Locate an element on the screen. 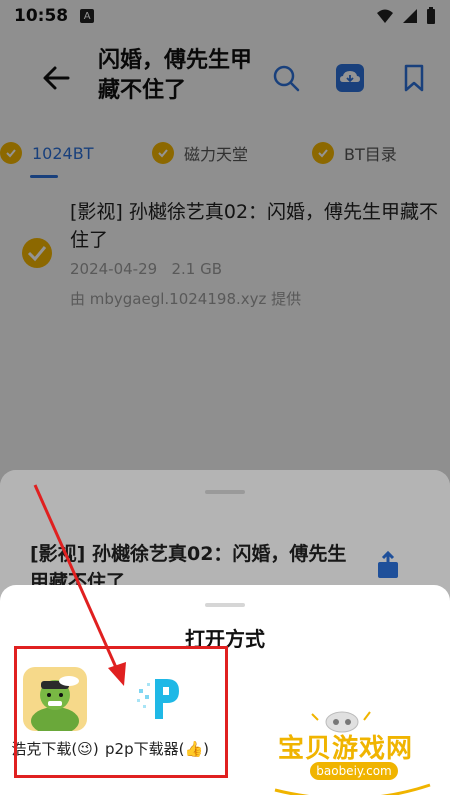  watermark-text: 宝贝游戏网 is located at coordinates (346, 749).